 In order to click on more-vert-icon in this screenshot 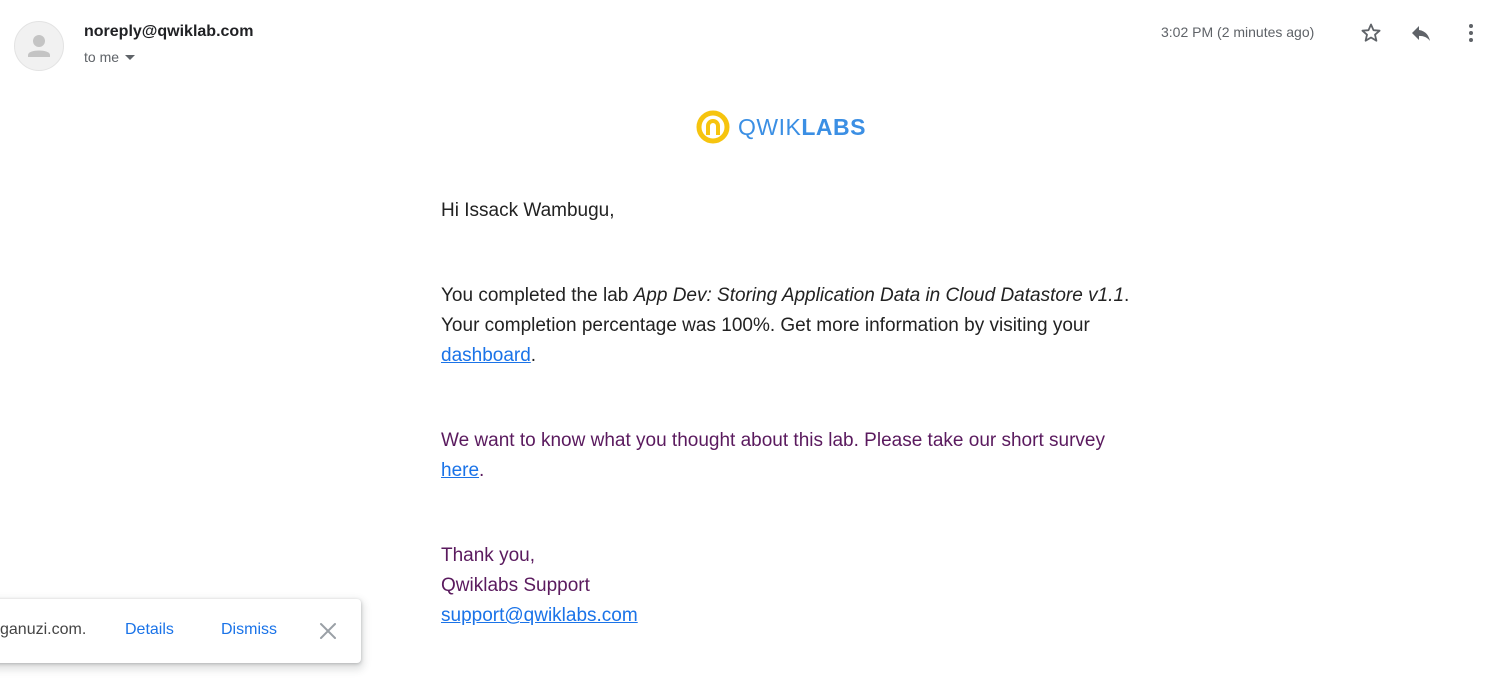, I will do `click(1471, 33)`.